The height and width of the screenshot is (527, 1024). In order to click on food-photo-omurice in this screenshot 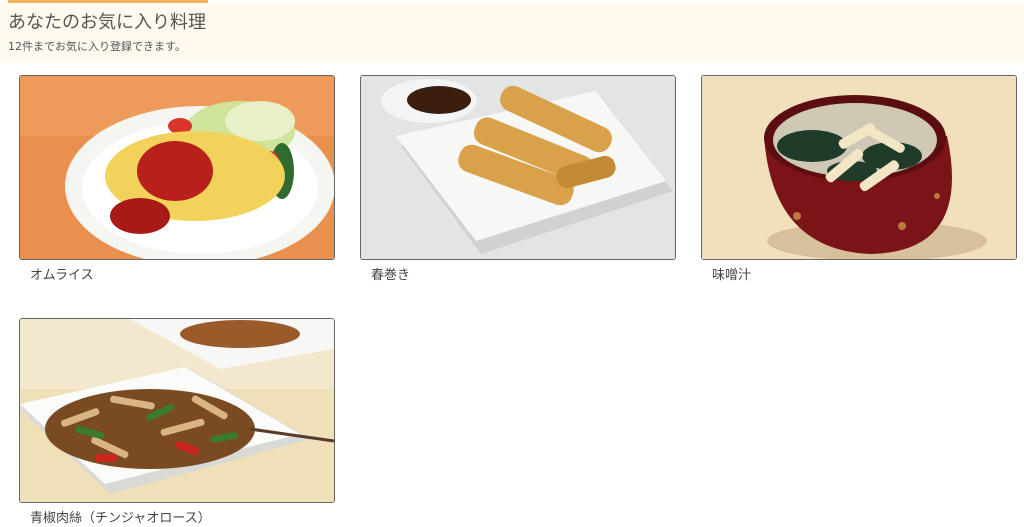, I will do `click(177, 167)`.